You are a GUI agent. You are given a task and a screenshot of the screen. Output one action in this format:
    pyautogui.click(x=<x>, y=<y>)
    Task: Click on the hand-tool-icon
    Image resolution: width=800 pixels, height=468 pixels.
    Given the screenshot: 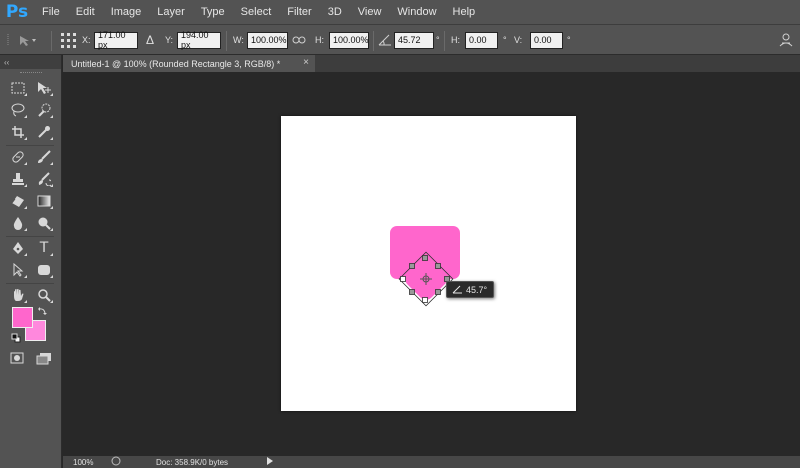 What is the action you would take?
    pyautogui.click(x=18, y=295)
    